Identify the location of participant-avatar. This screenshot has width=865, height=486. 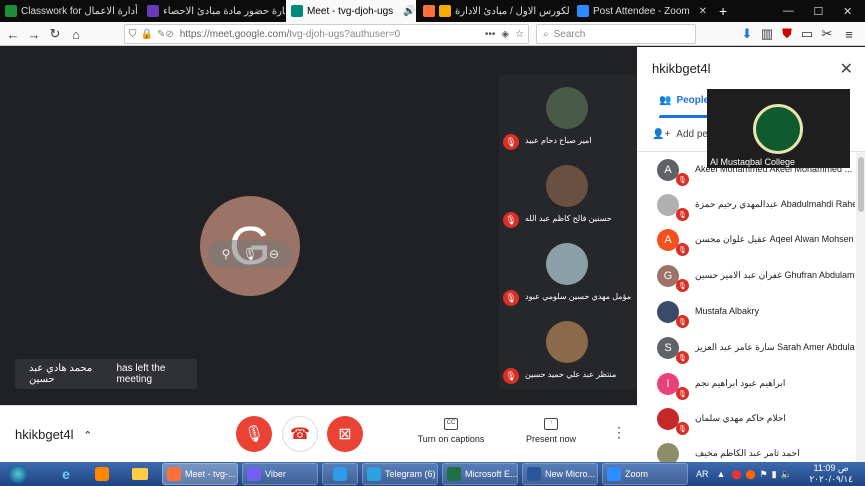
(668, 452).